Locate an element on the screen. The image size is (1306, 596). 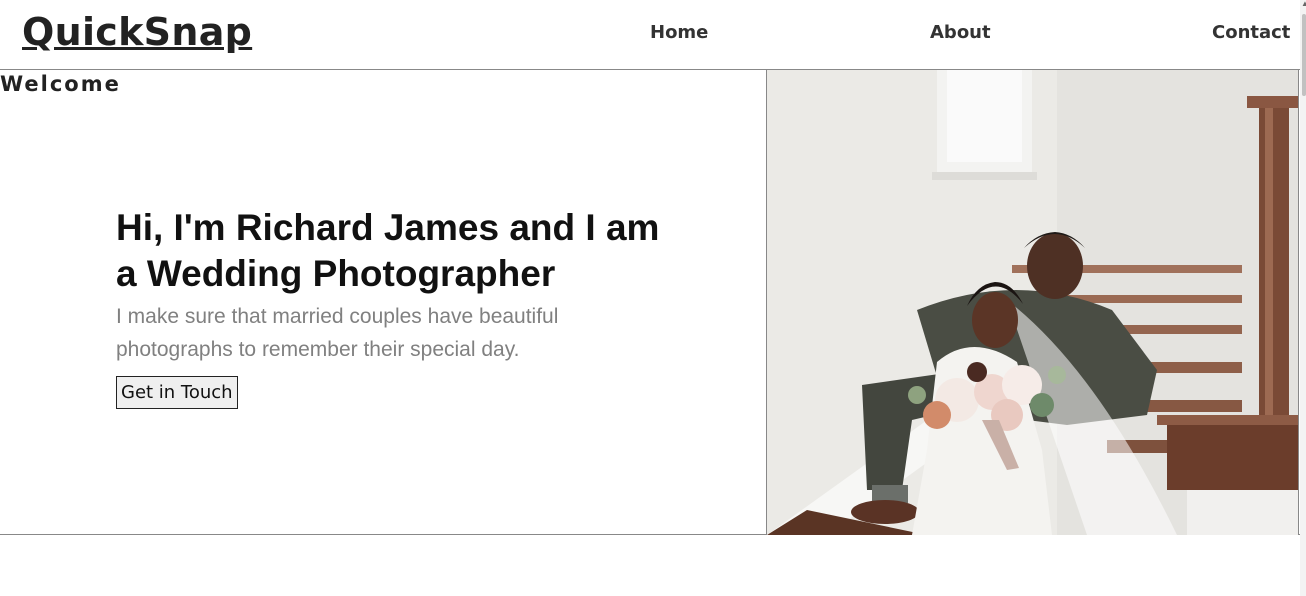
nav-about-link: About is located at coordinates (960, 32).